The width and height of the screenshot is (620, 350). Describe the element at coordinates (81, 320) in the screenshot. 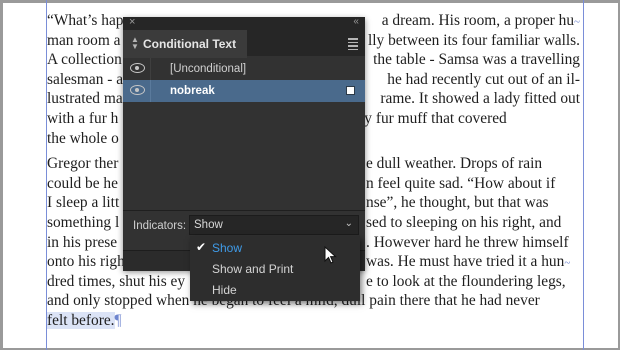

I see `selected-text: felt before.` at that location.